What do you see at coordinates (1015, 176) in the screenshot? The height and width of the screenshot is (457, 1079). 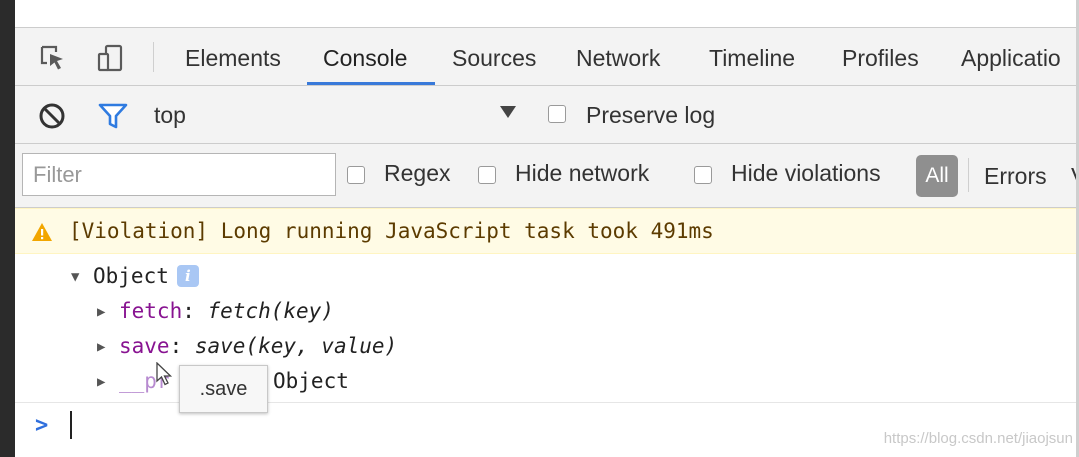 I see `level-errors-button: Errors` at bounding box center [1015, 176].